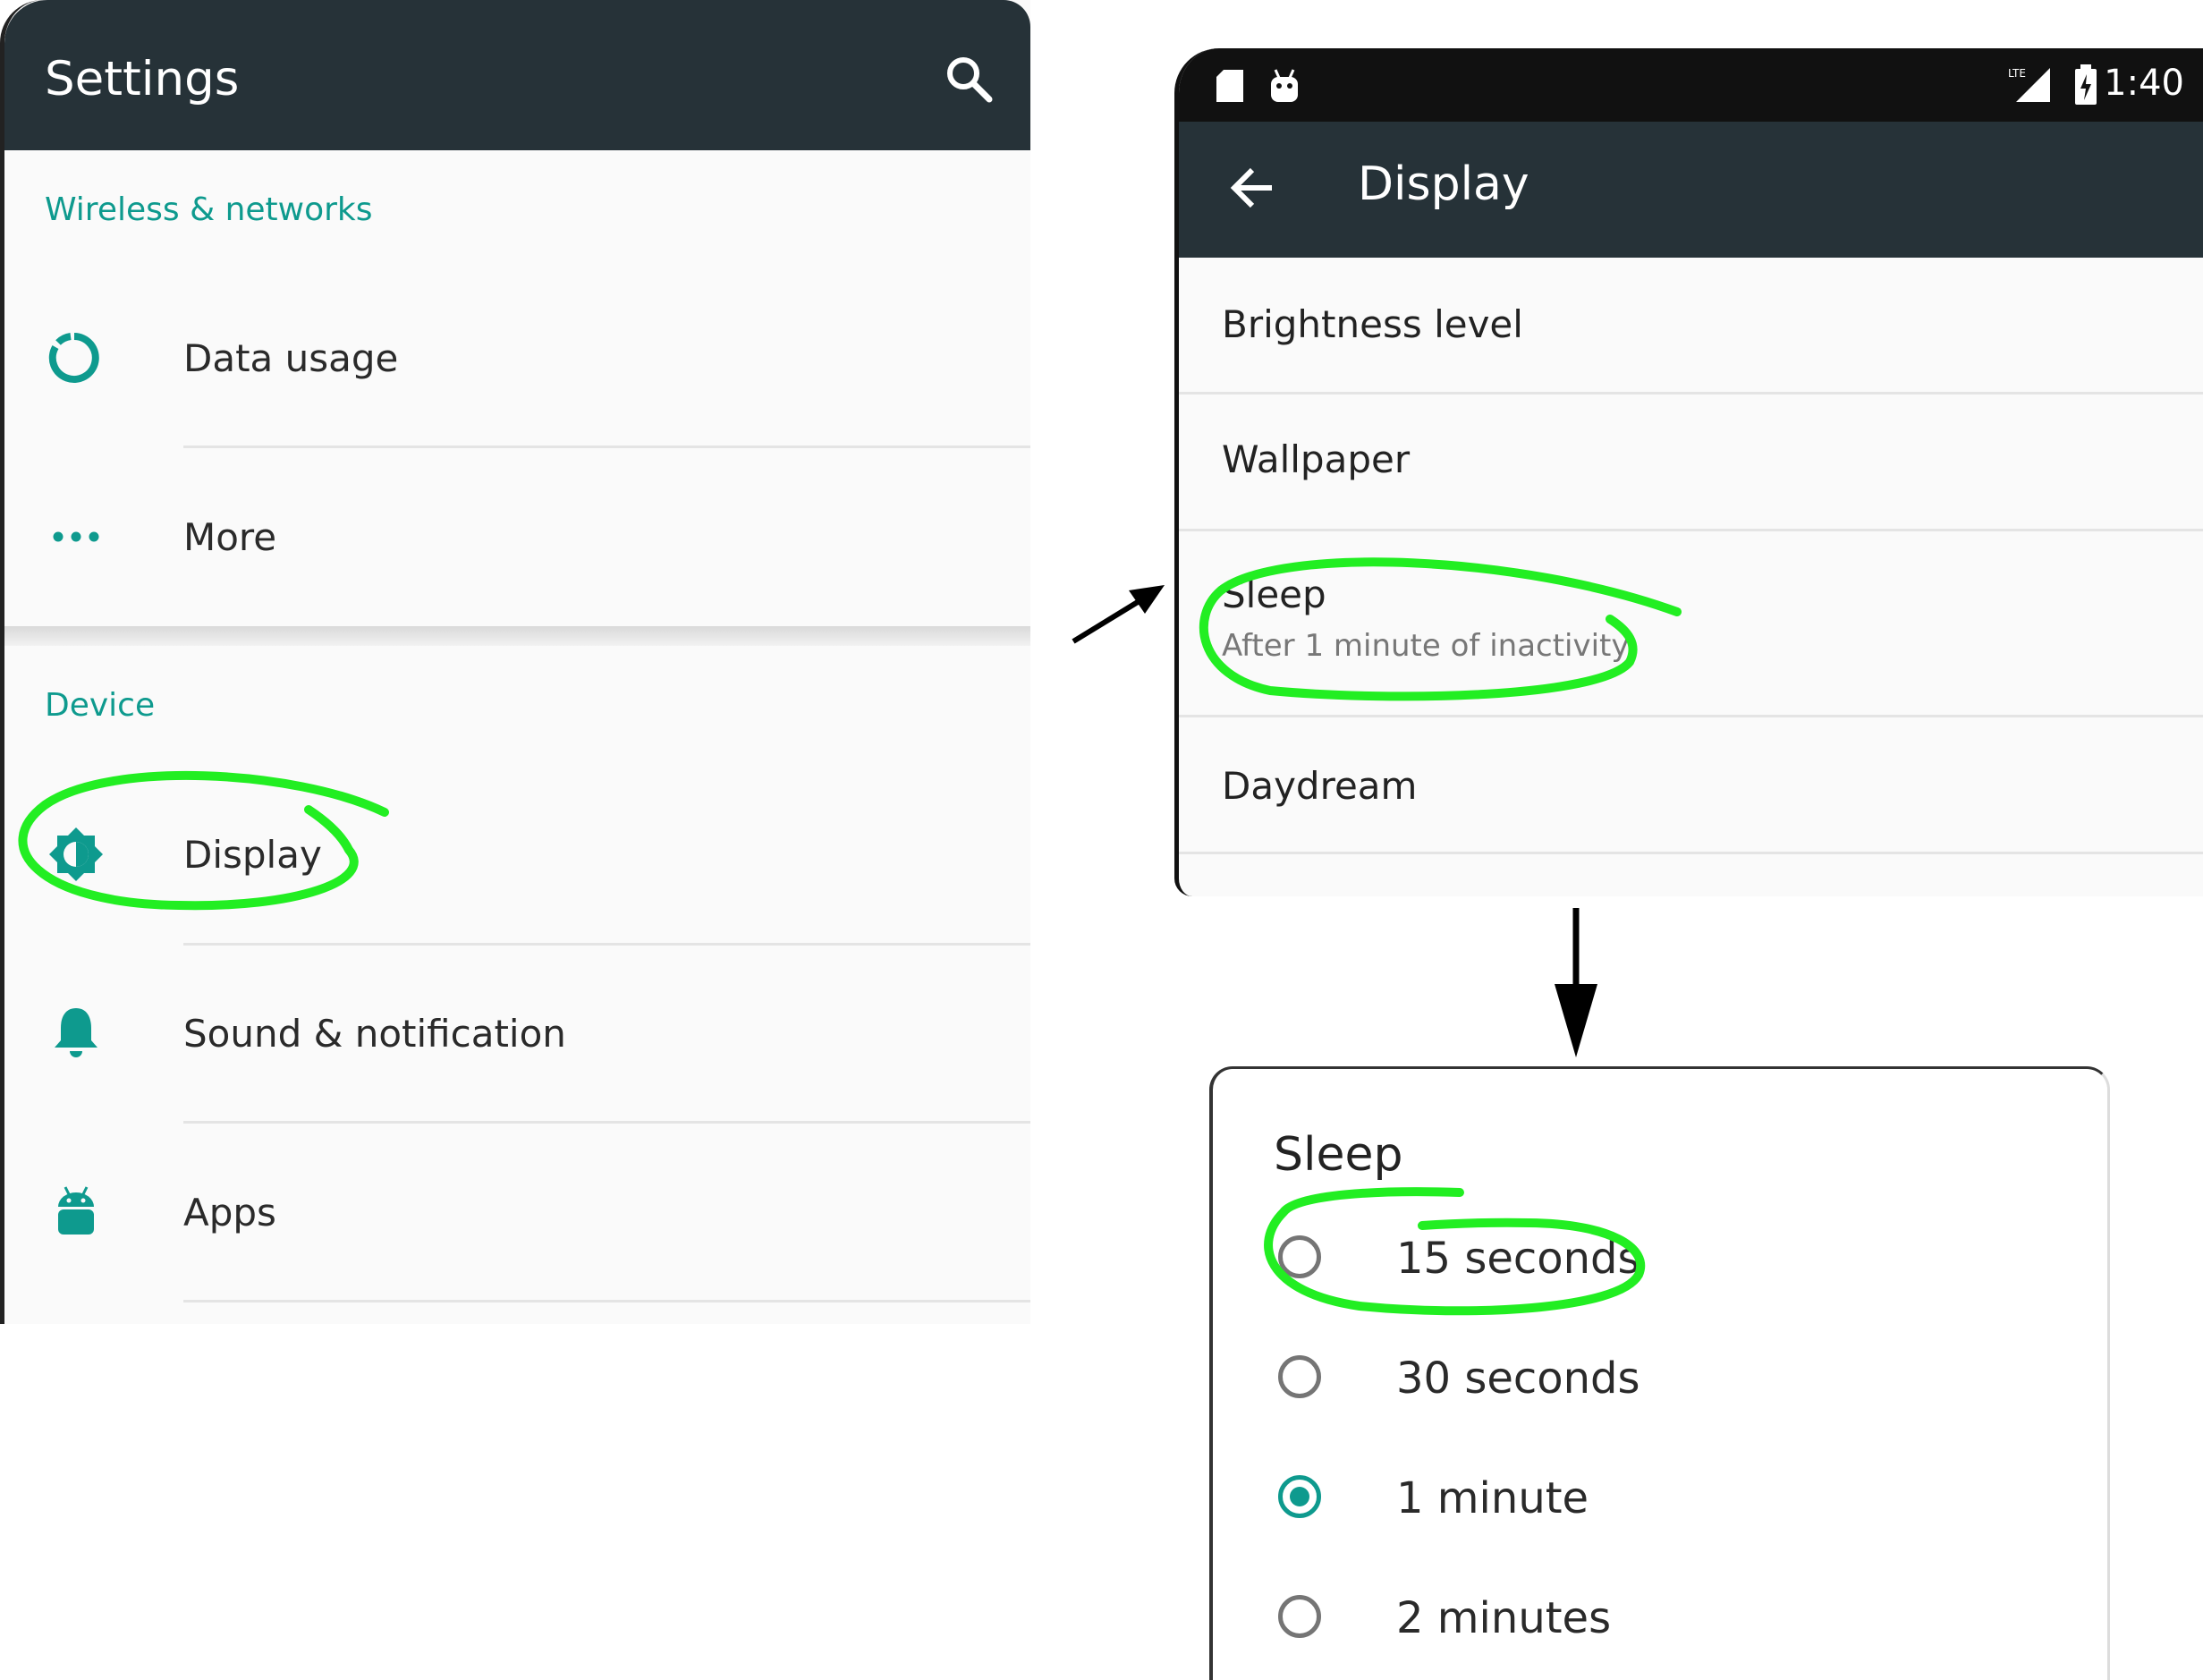 The height and width of the screenshot is (1680, 2203). I want to click on display-item-label: Brightness level, so click(1372, 324).